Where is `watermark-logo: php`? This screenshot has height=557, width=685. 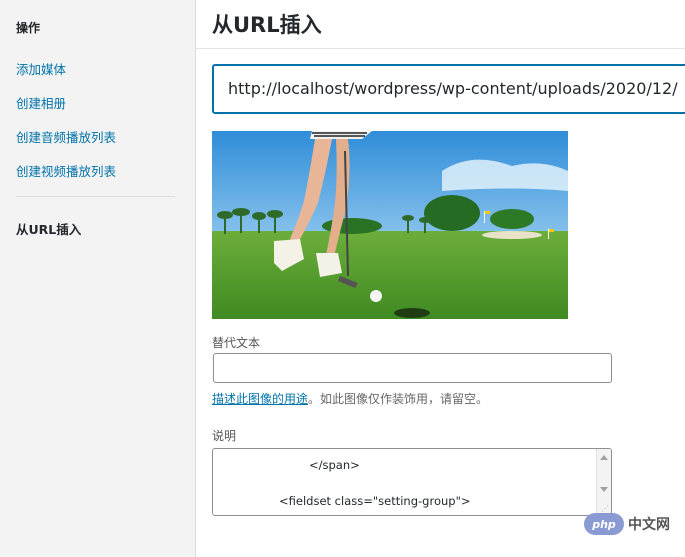
watermark-logo: php is located at coordinates (604, 524).